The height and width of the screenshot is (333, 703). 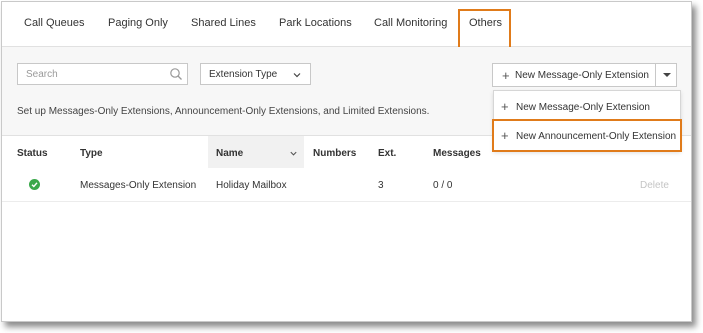 What do you see at coordinates (293, 153) in the screenshot?
I see `sort-chevron-icon` at bounding box center [293, 153].